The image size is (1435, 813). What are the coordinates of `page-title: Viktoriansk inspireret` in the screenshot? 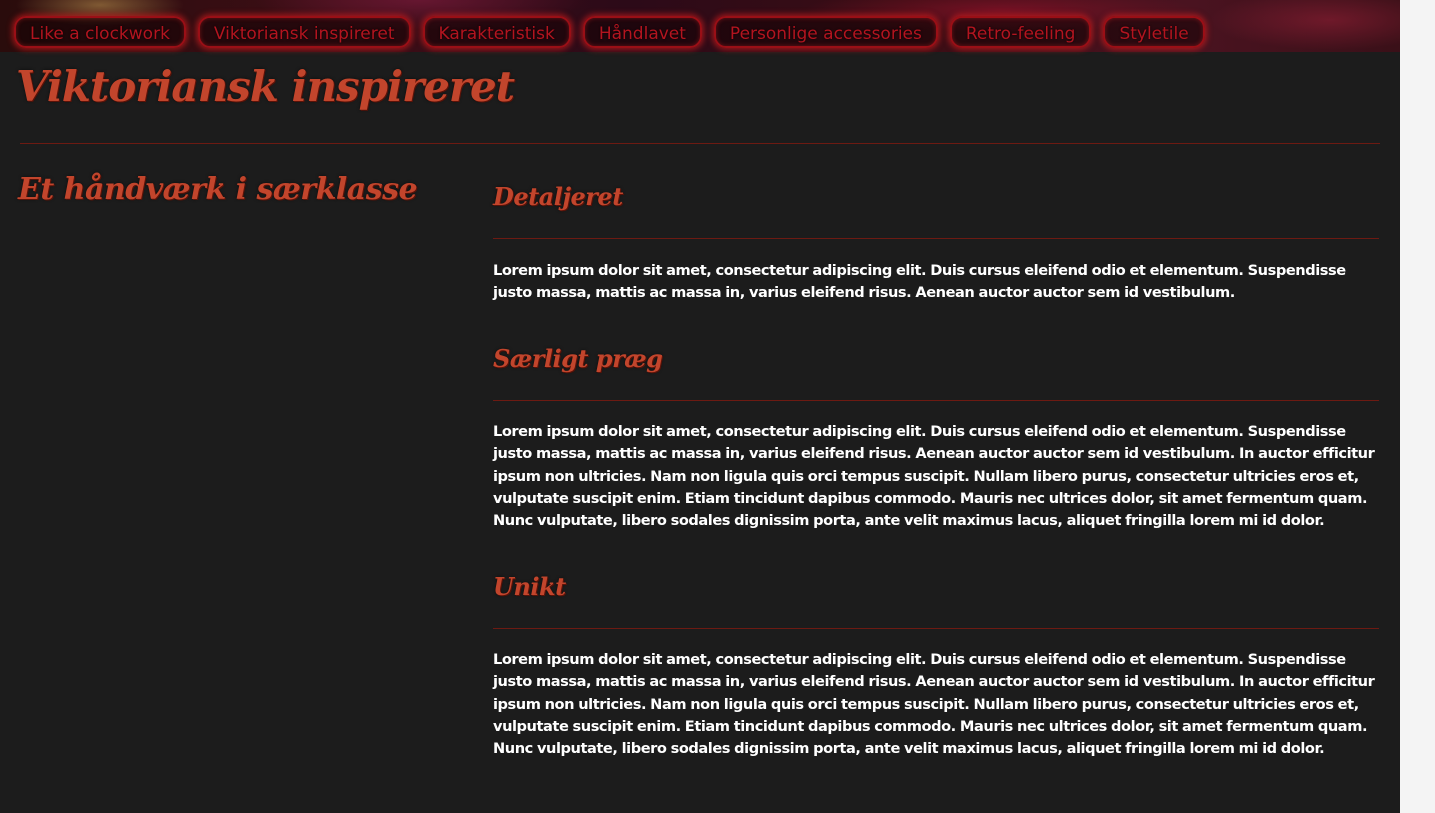 It's located at (265, 86).